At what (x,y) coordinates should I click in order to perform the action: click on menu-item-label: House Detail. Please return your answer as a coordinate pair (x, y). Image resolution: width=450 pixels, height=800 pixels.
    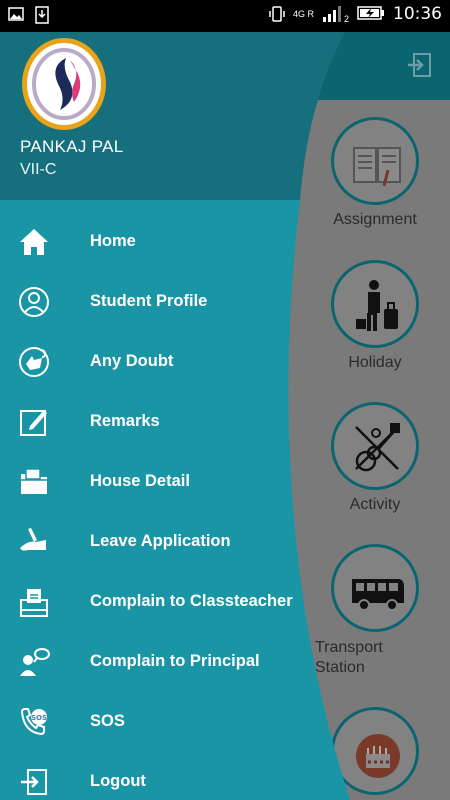
    Looking at the image, I should click on (140, 481).